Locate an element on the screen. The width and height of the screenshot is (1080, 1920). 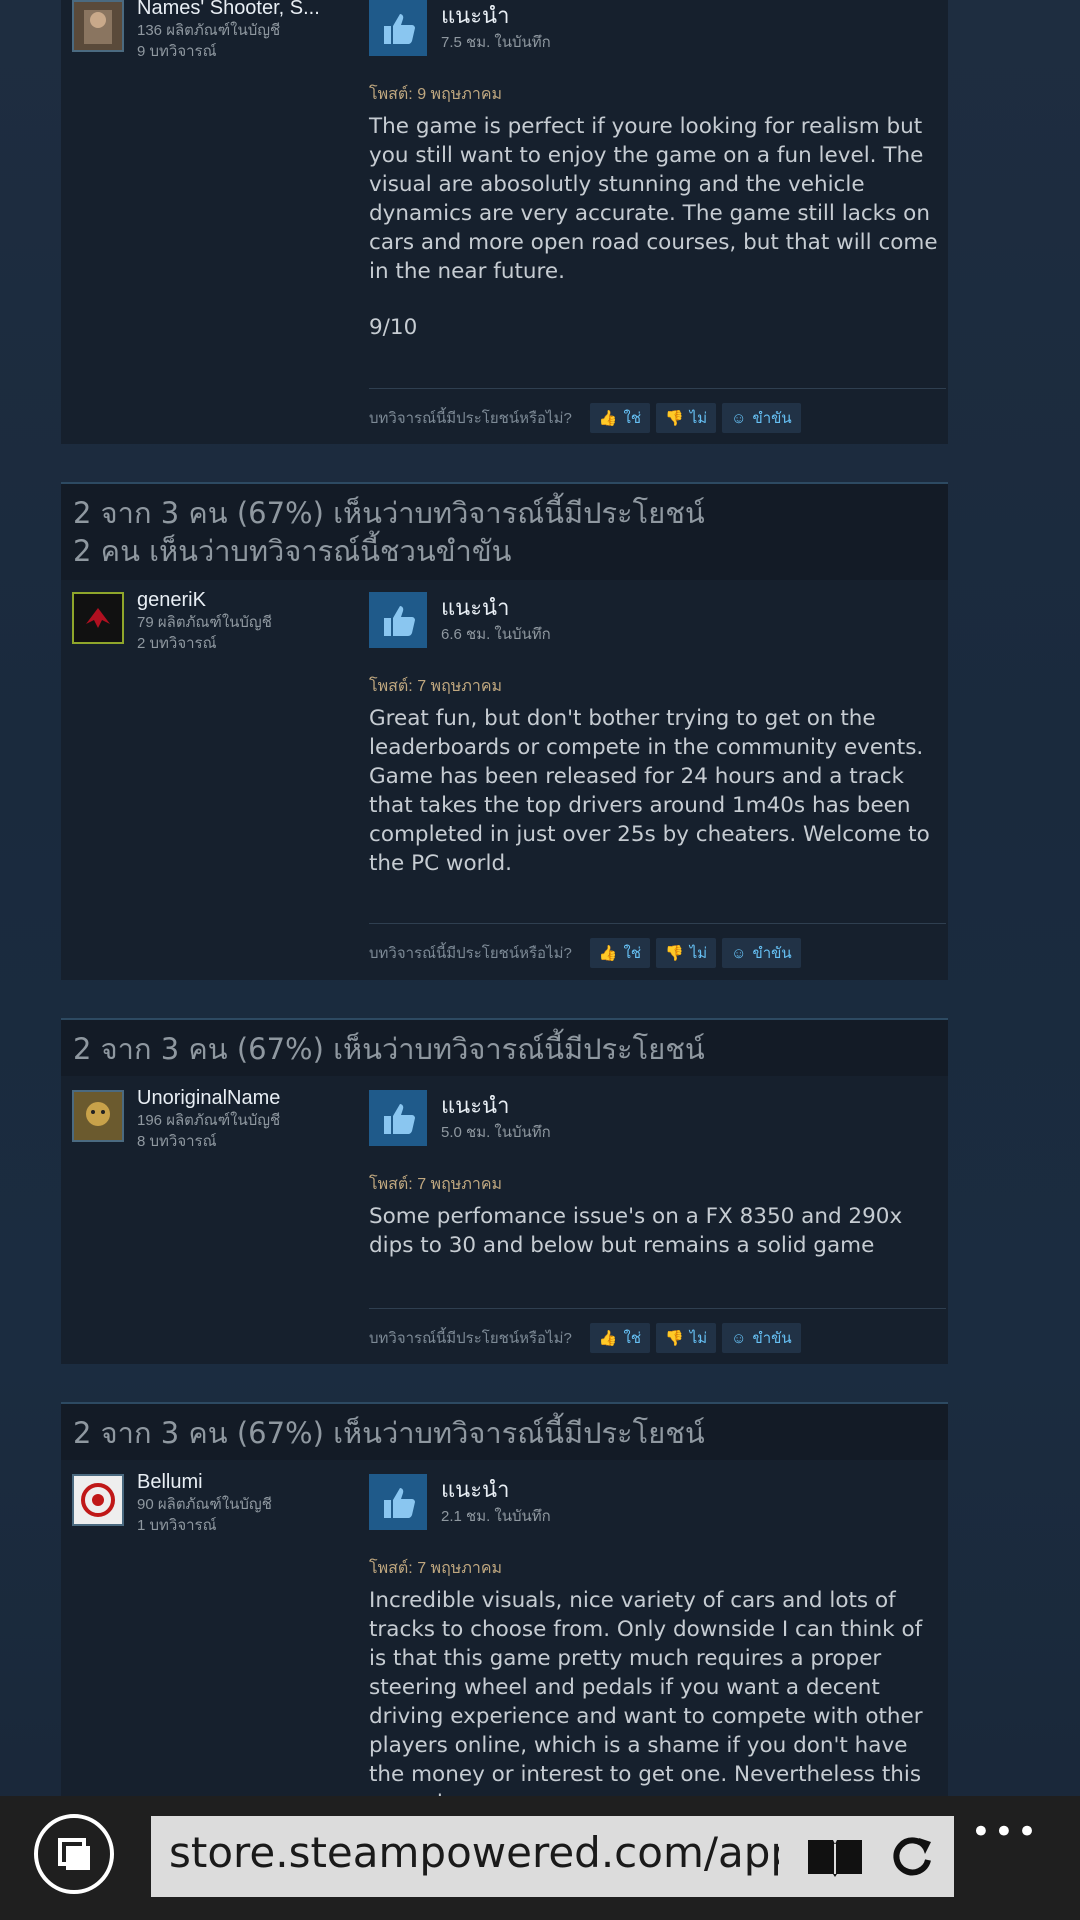
products-count: 90 ผลิตภัณฑ์ในบัญชี is located at coordinates (204, 1504).